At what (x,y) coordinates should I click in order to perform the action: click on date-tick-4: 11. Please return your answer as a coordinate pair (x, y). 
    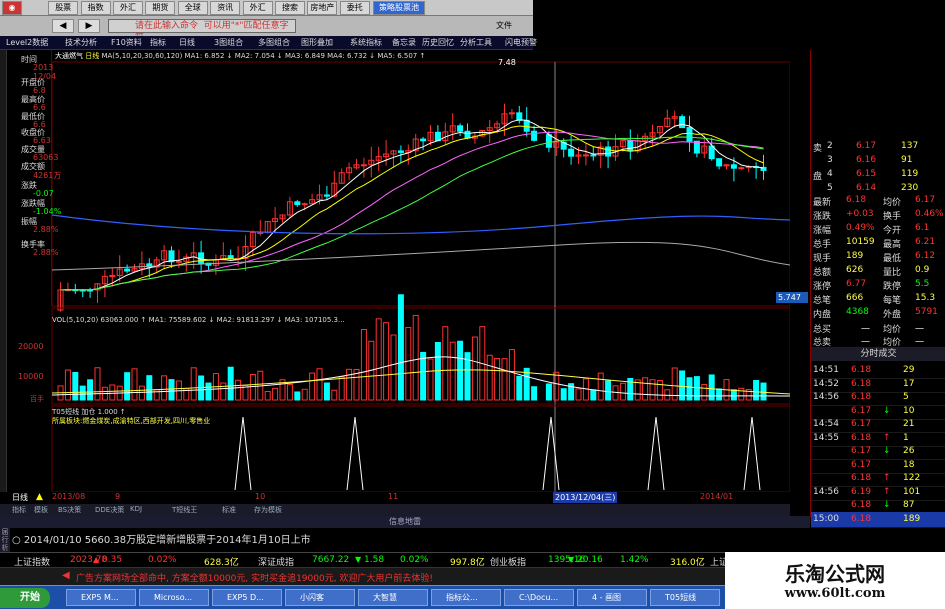
    Looking at the image, I should click on (393, 496).